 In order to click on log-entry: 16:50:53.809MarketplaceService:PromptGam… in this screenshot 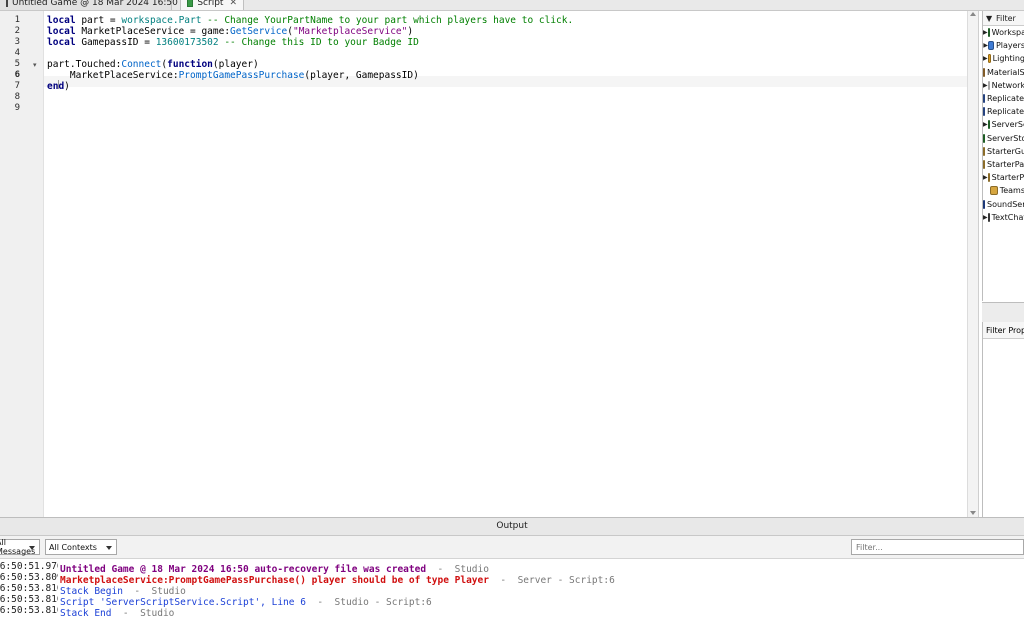, I will do `click(307, 577)`.